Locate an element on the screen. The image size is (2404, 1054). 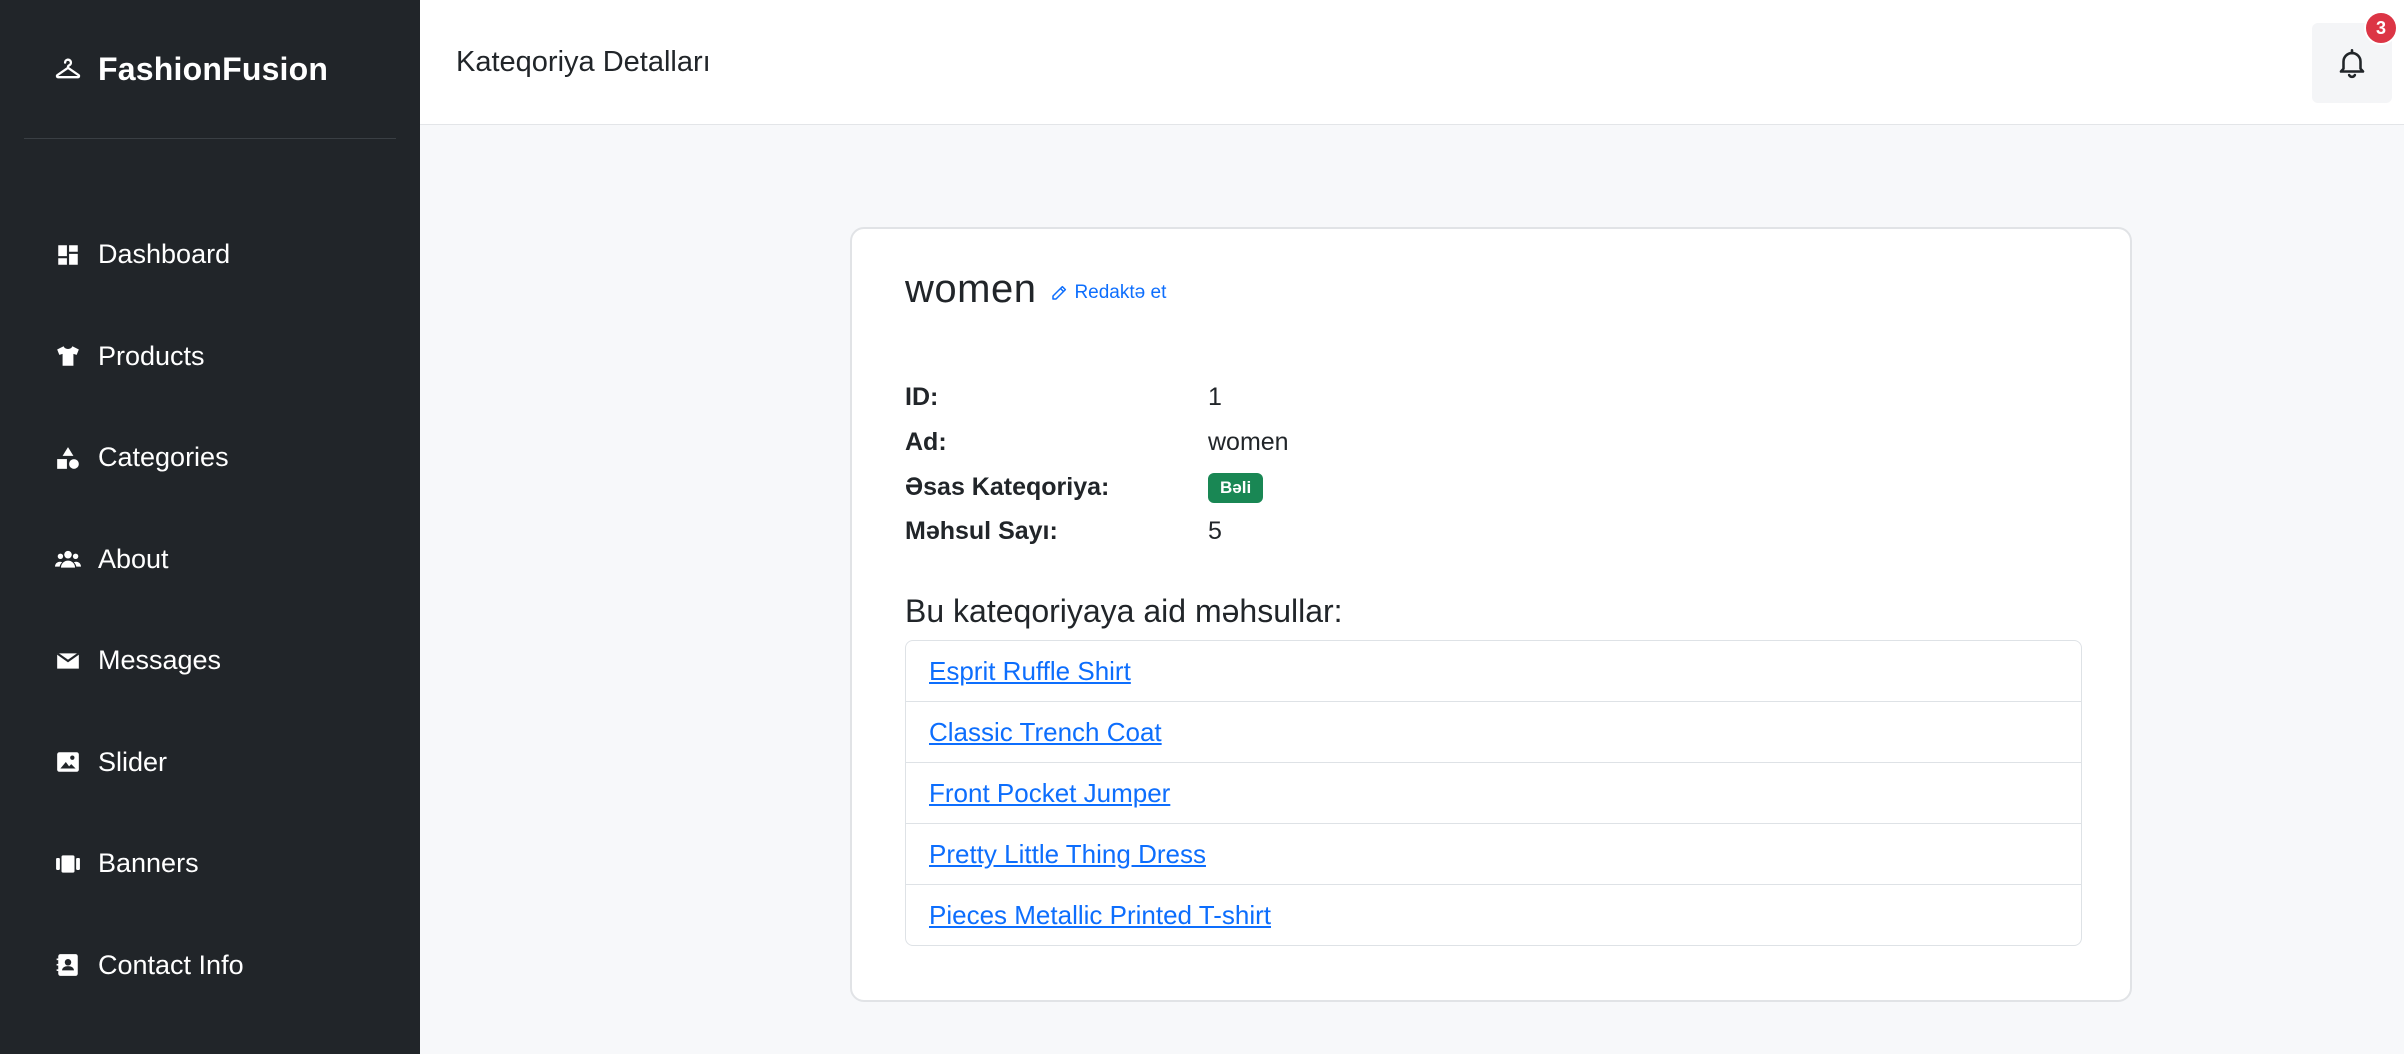
product-count-value: 5 is located at coordinates (1215, 531).